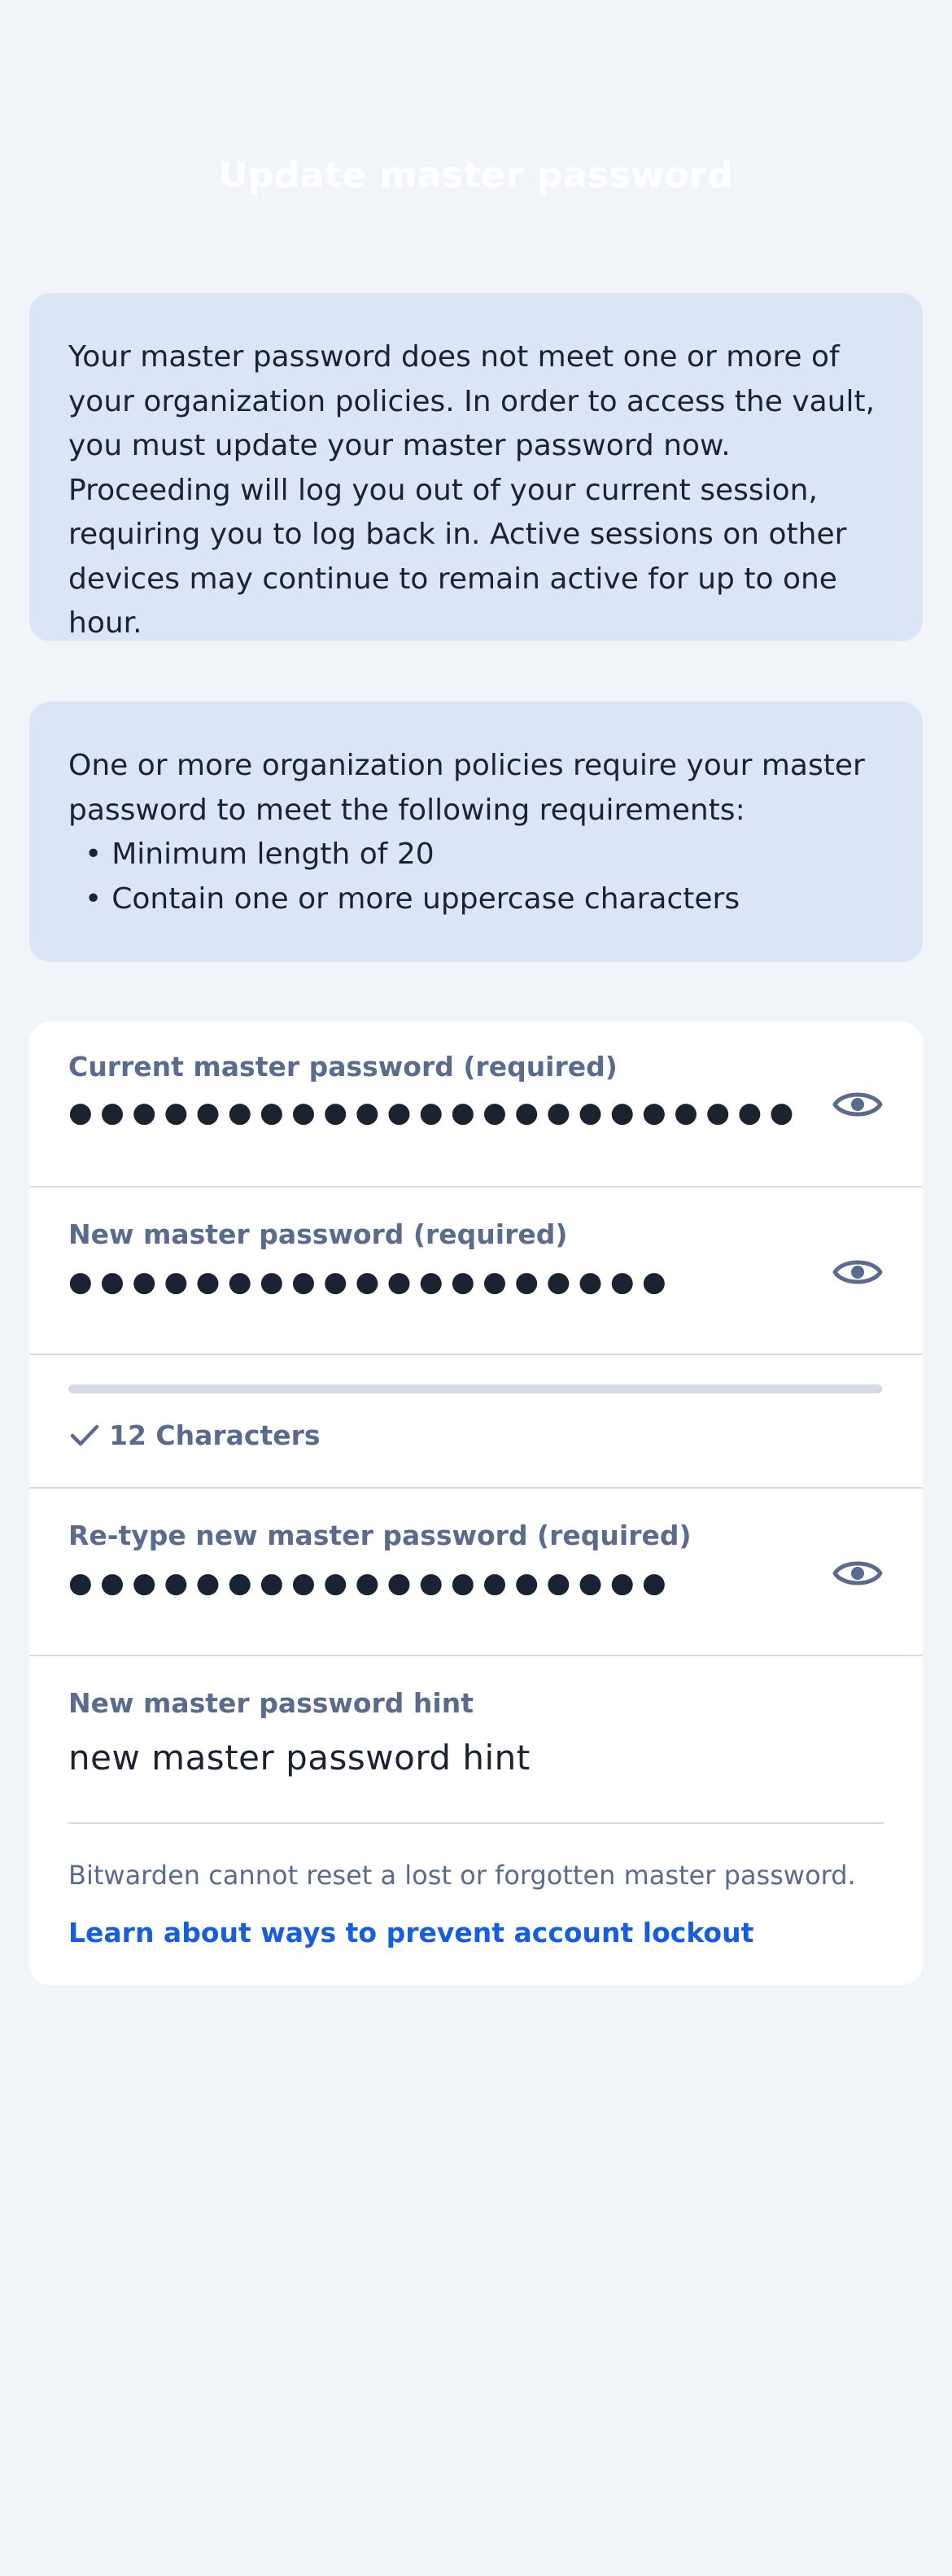  I want to click on retype-password-label: Re-type new master password (required), so click(380, 1535).